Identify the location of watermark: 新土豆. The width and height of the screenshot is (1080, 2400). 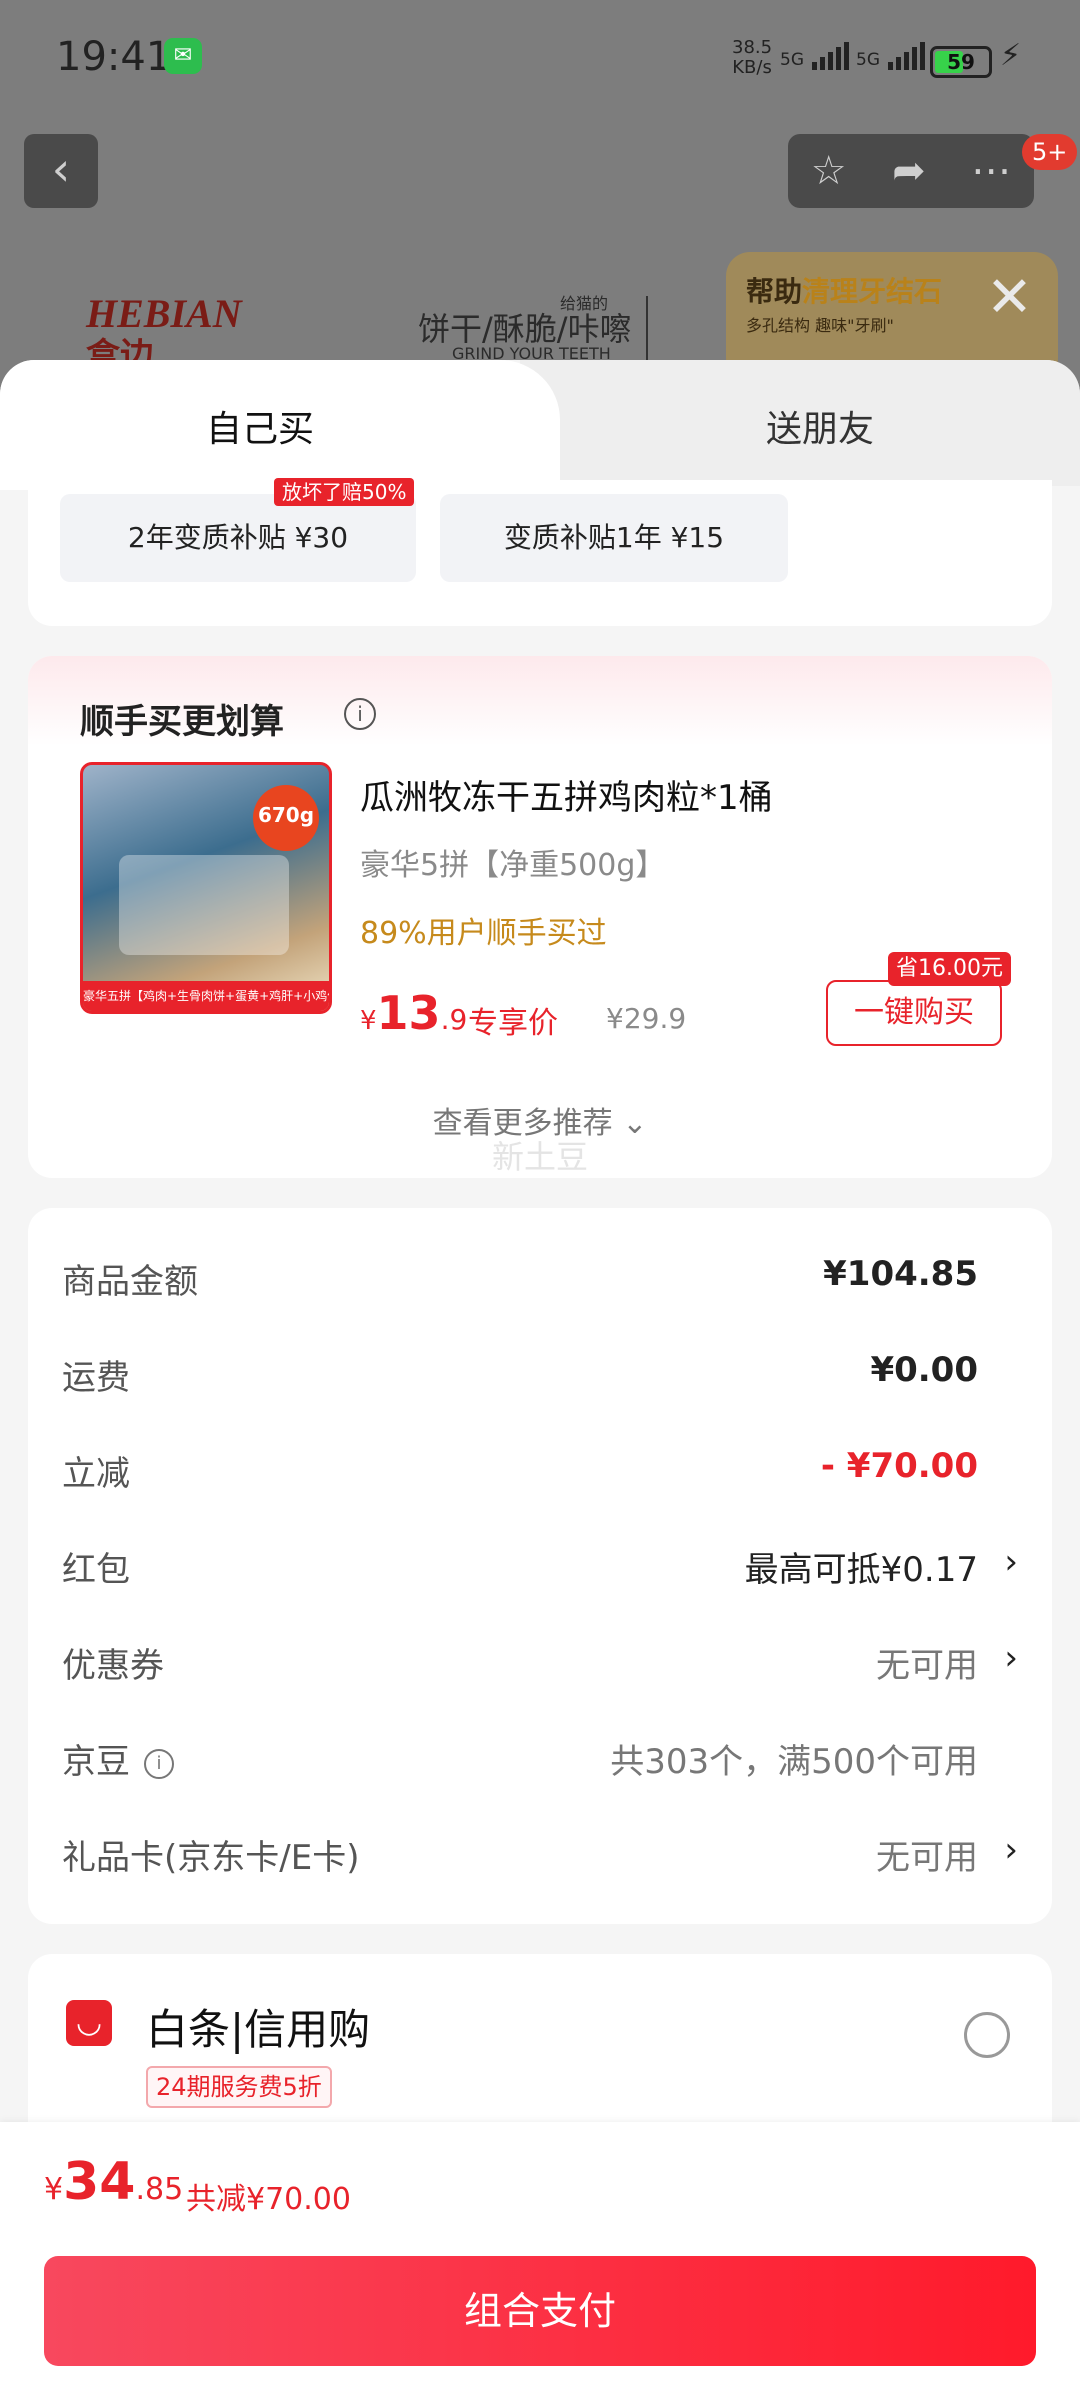
(539, 1157).